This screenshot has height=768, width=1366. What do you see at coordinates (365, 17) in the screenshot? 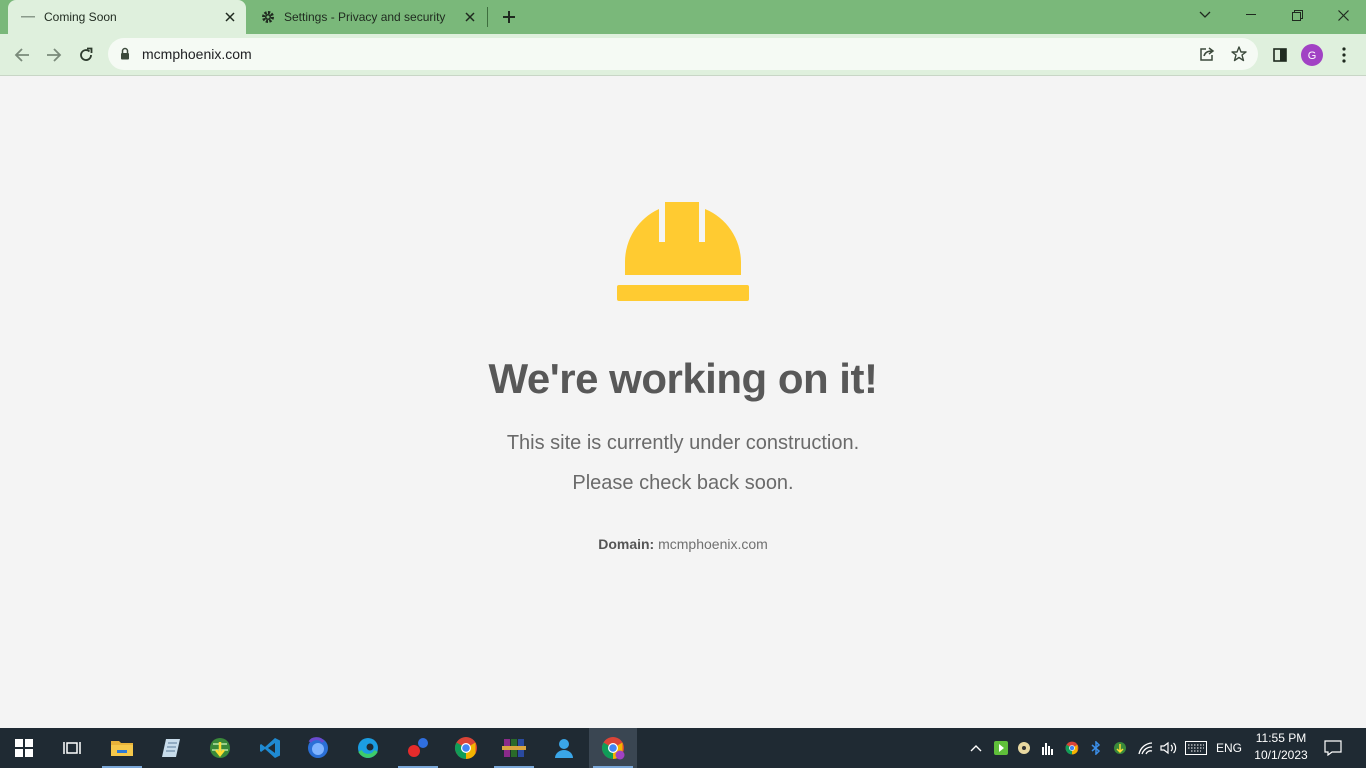
I see `tab-title: Settings - Privacy and security` at bounding box center [365, 17].